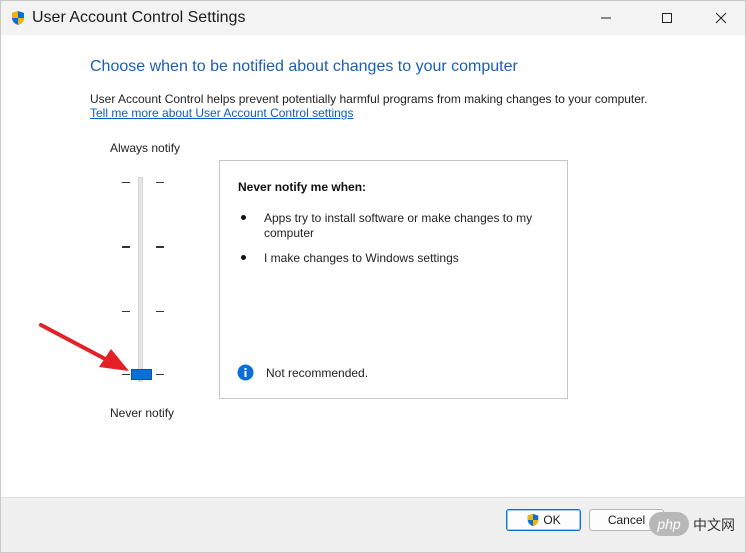 The image size is (746, 553). I want to click on minimize-button, so click(606, 18).